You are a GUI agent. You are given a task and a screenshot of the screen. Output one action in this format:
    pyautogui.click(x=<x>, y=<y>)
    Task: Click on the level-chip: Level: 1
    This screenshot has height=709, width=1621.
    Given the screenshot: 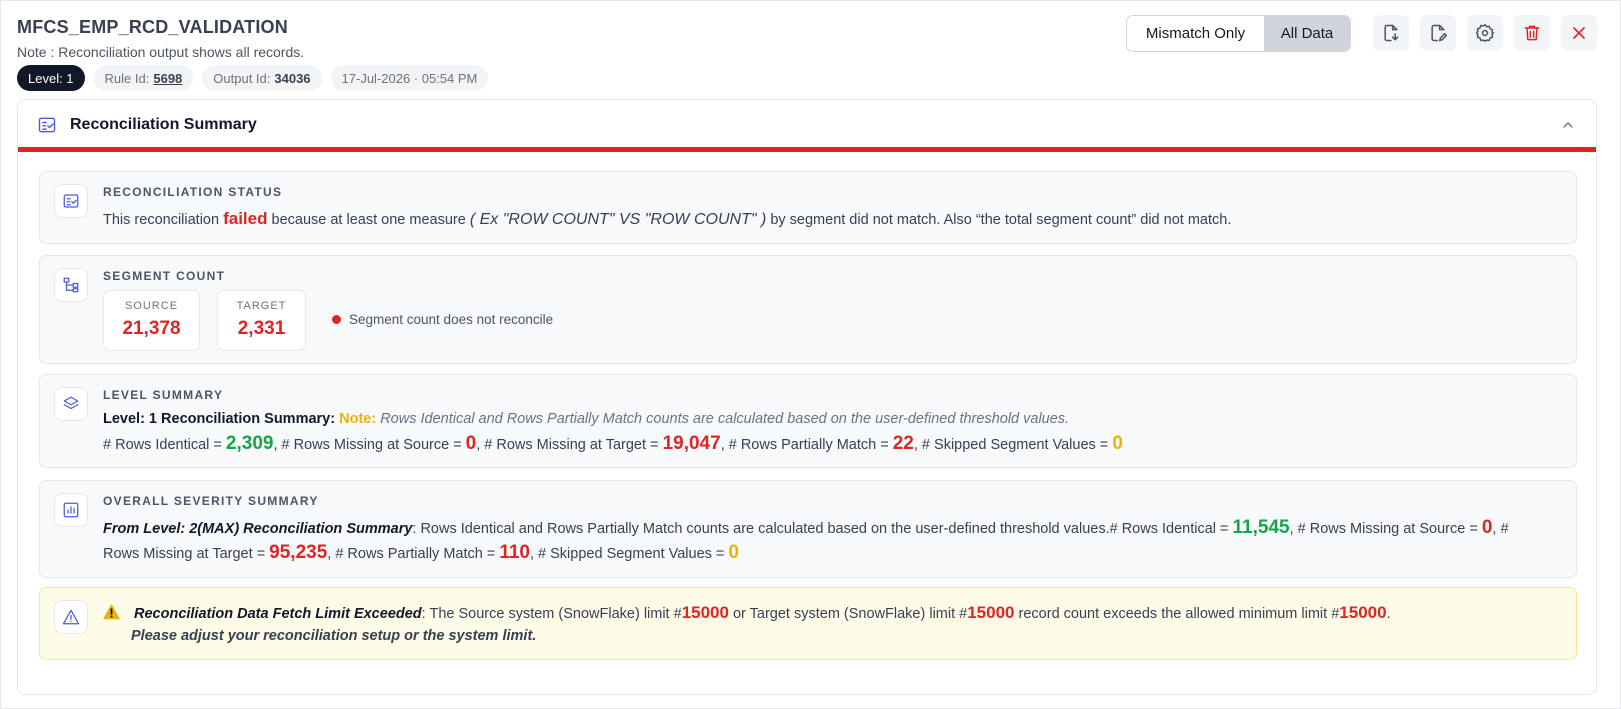 What is the action you would take?
    pyautogui.click(x=51, y=78)
    